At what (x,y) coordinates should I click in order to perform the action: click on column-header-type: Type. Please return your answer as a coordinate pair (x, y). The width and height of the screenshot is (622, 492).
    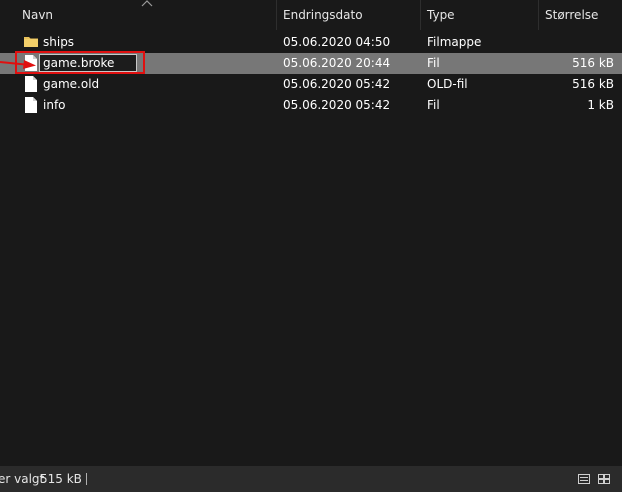
    Looking at the image, I should click on (480, 15).